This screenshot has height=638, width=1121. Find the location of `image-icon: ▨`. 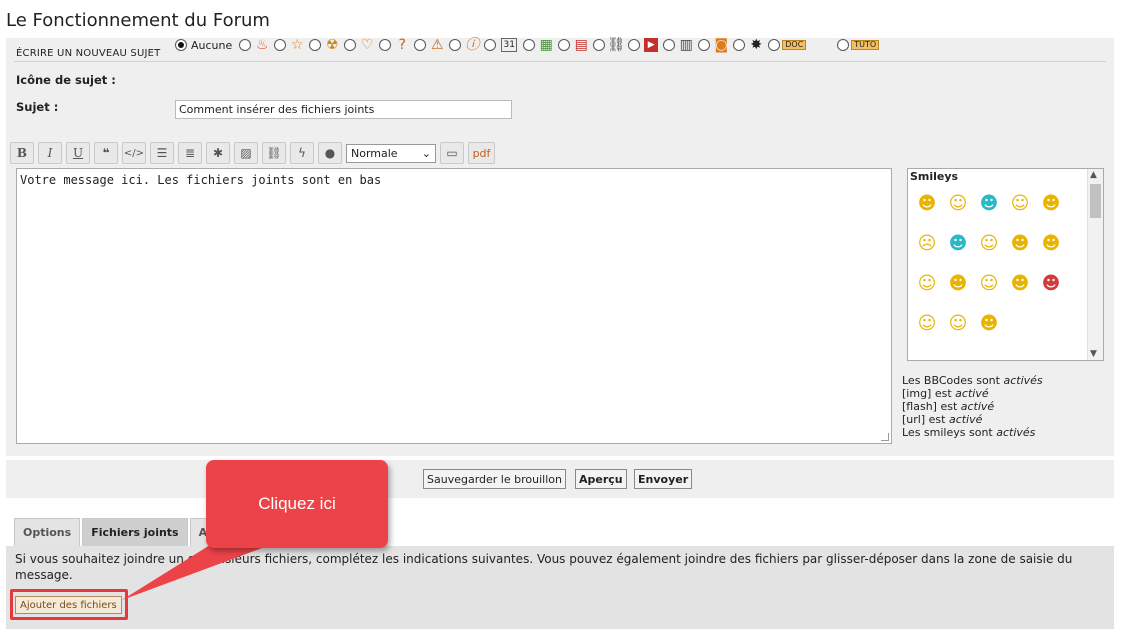

image-icon: ▨ is located at coordinates (246, 153).